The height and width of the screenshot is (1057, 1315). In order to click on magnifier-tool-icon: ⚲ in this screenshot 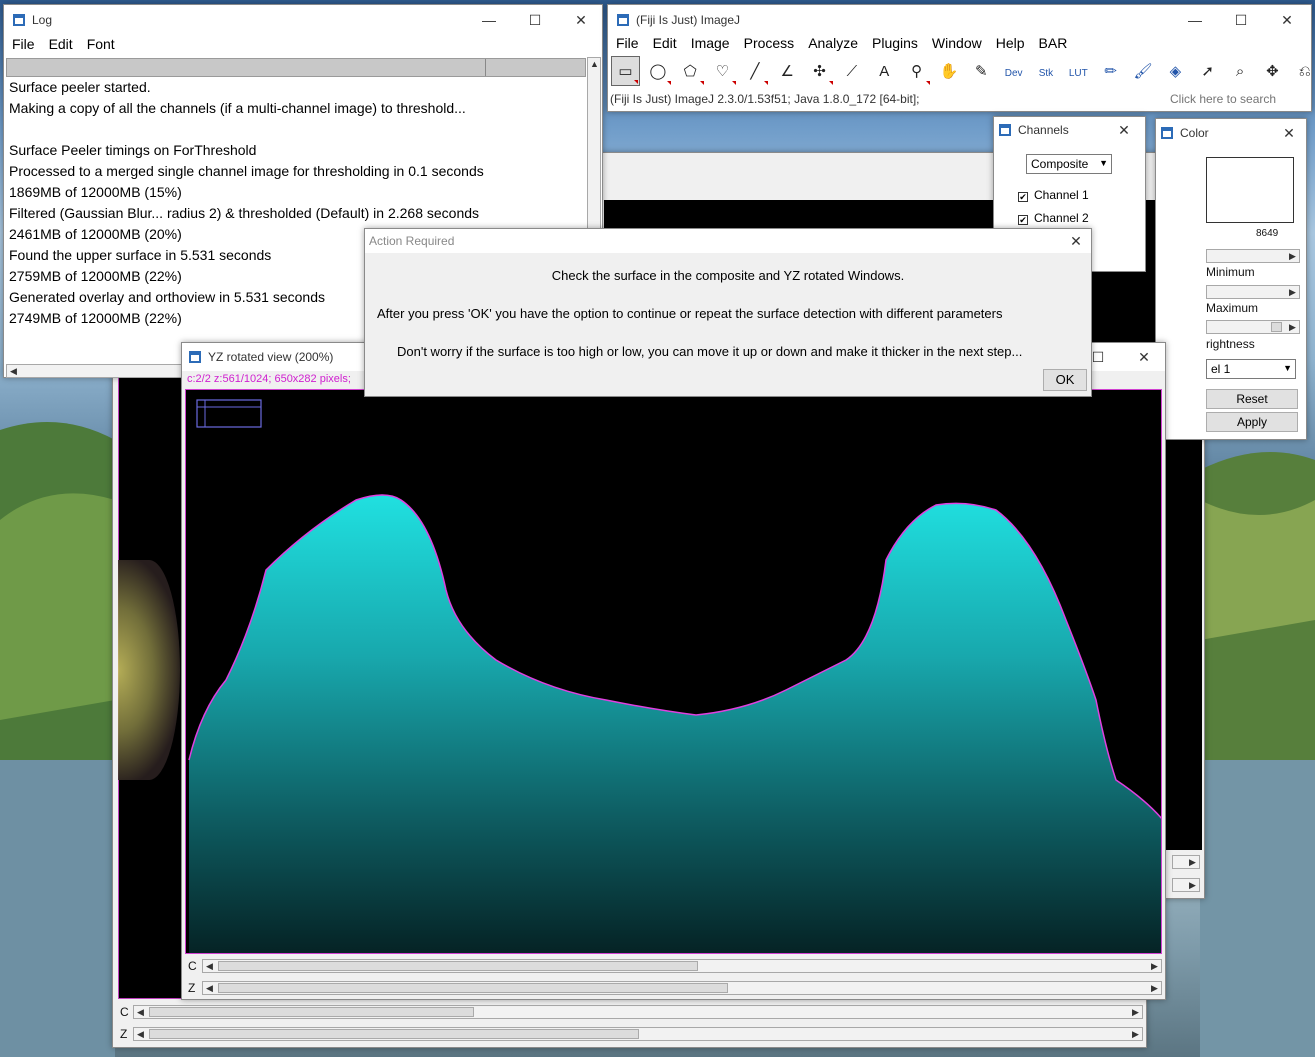, I will do `click(916, 71)`.